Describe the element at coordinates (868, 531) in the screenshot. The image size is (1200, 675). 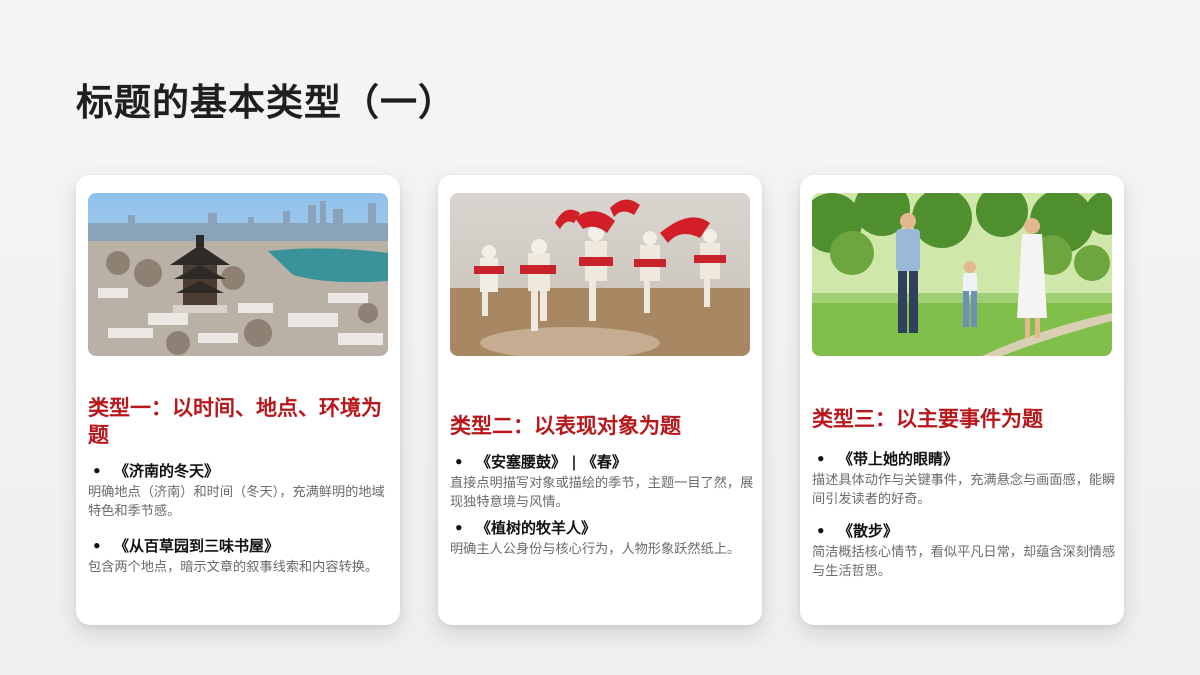
I see `item-title-text: 《散步》` at that location.